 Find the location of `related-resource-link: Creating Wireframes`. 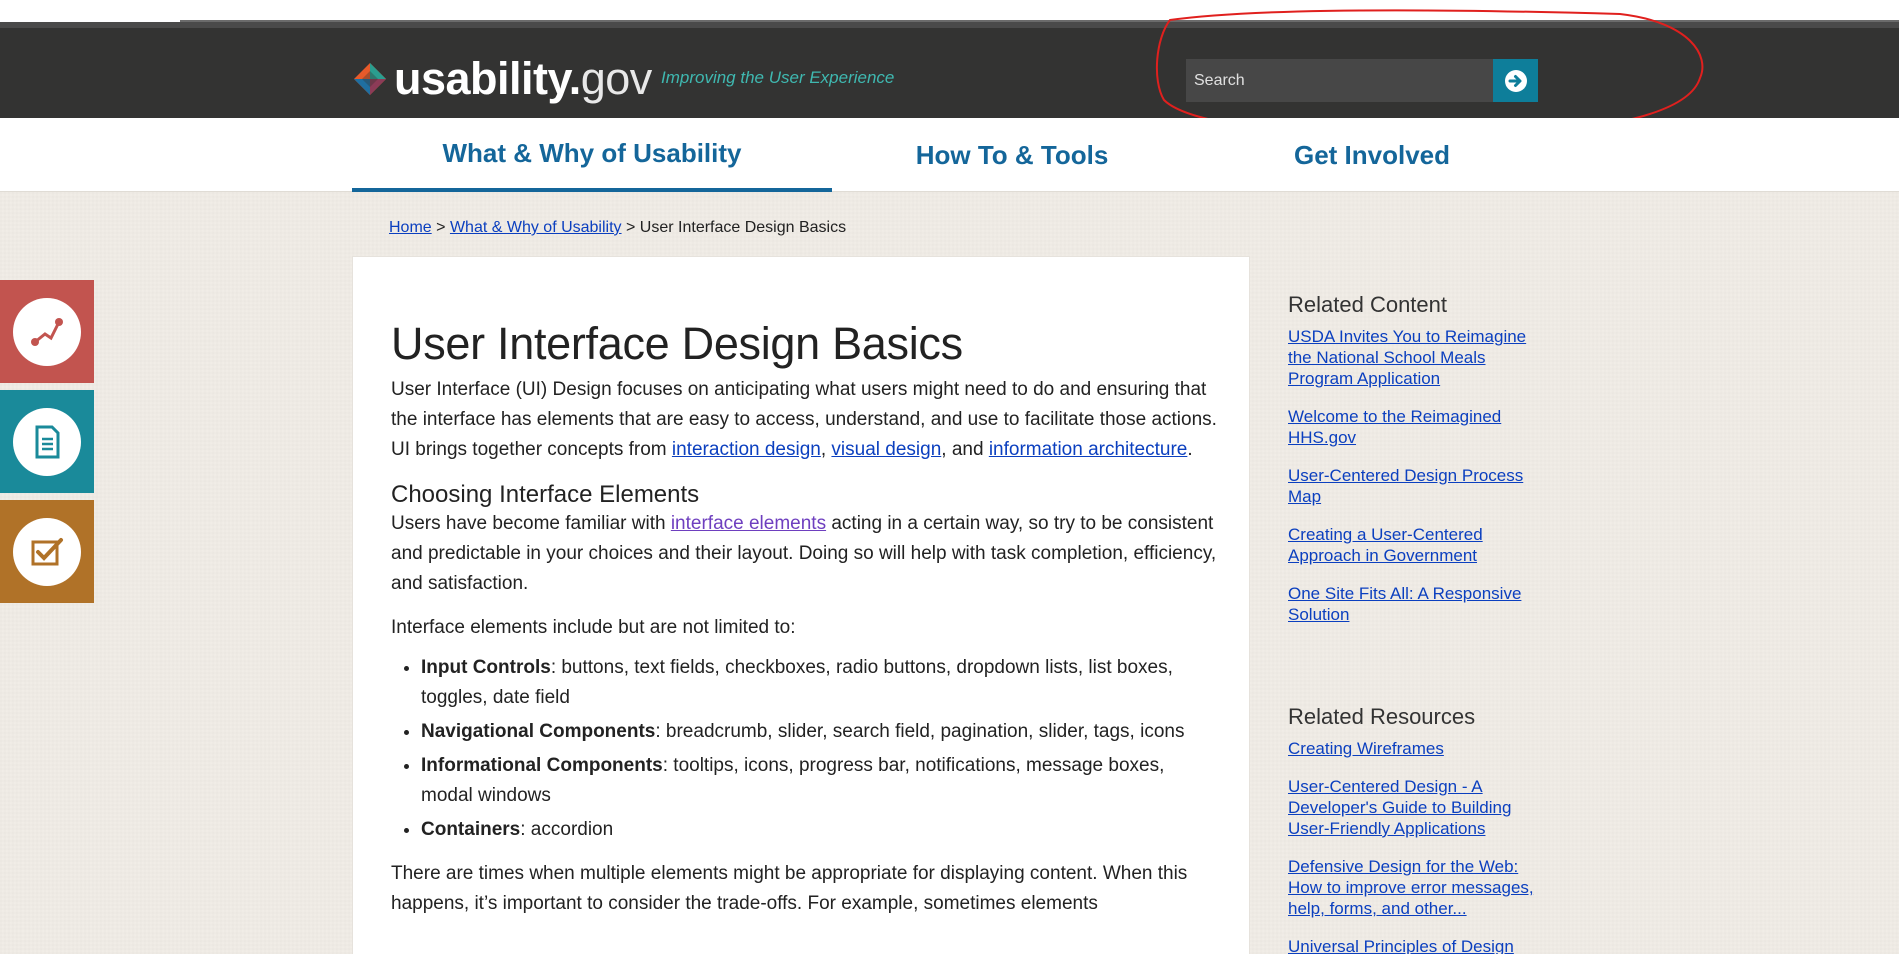

related-resource-link: Creating Wireframes is located at coordinates (1418, 748).